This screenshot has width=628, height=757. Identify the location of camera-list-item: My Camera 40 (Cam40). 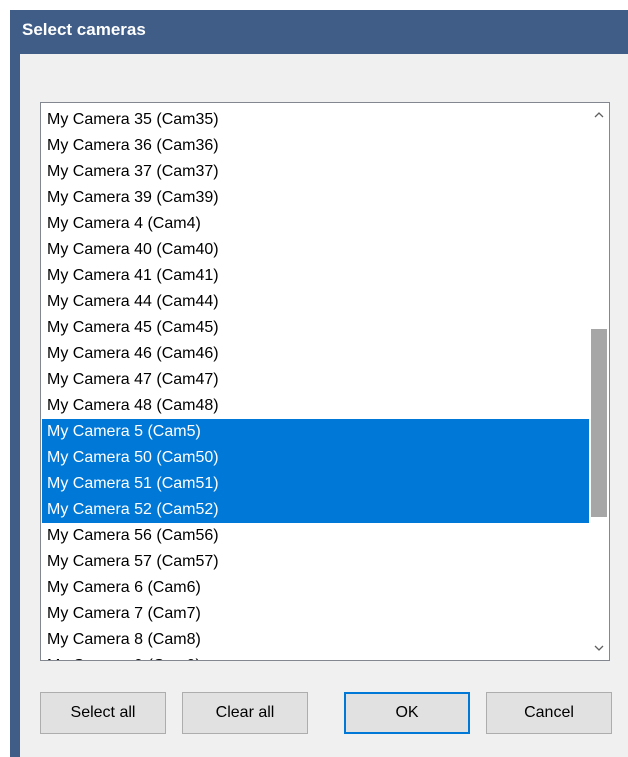
(315, 250).